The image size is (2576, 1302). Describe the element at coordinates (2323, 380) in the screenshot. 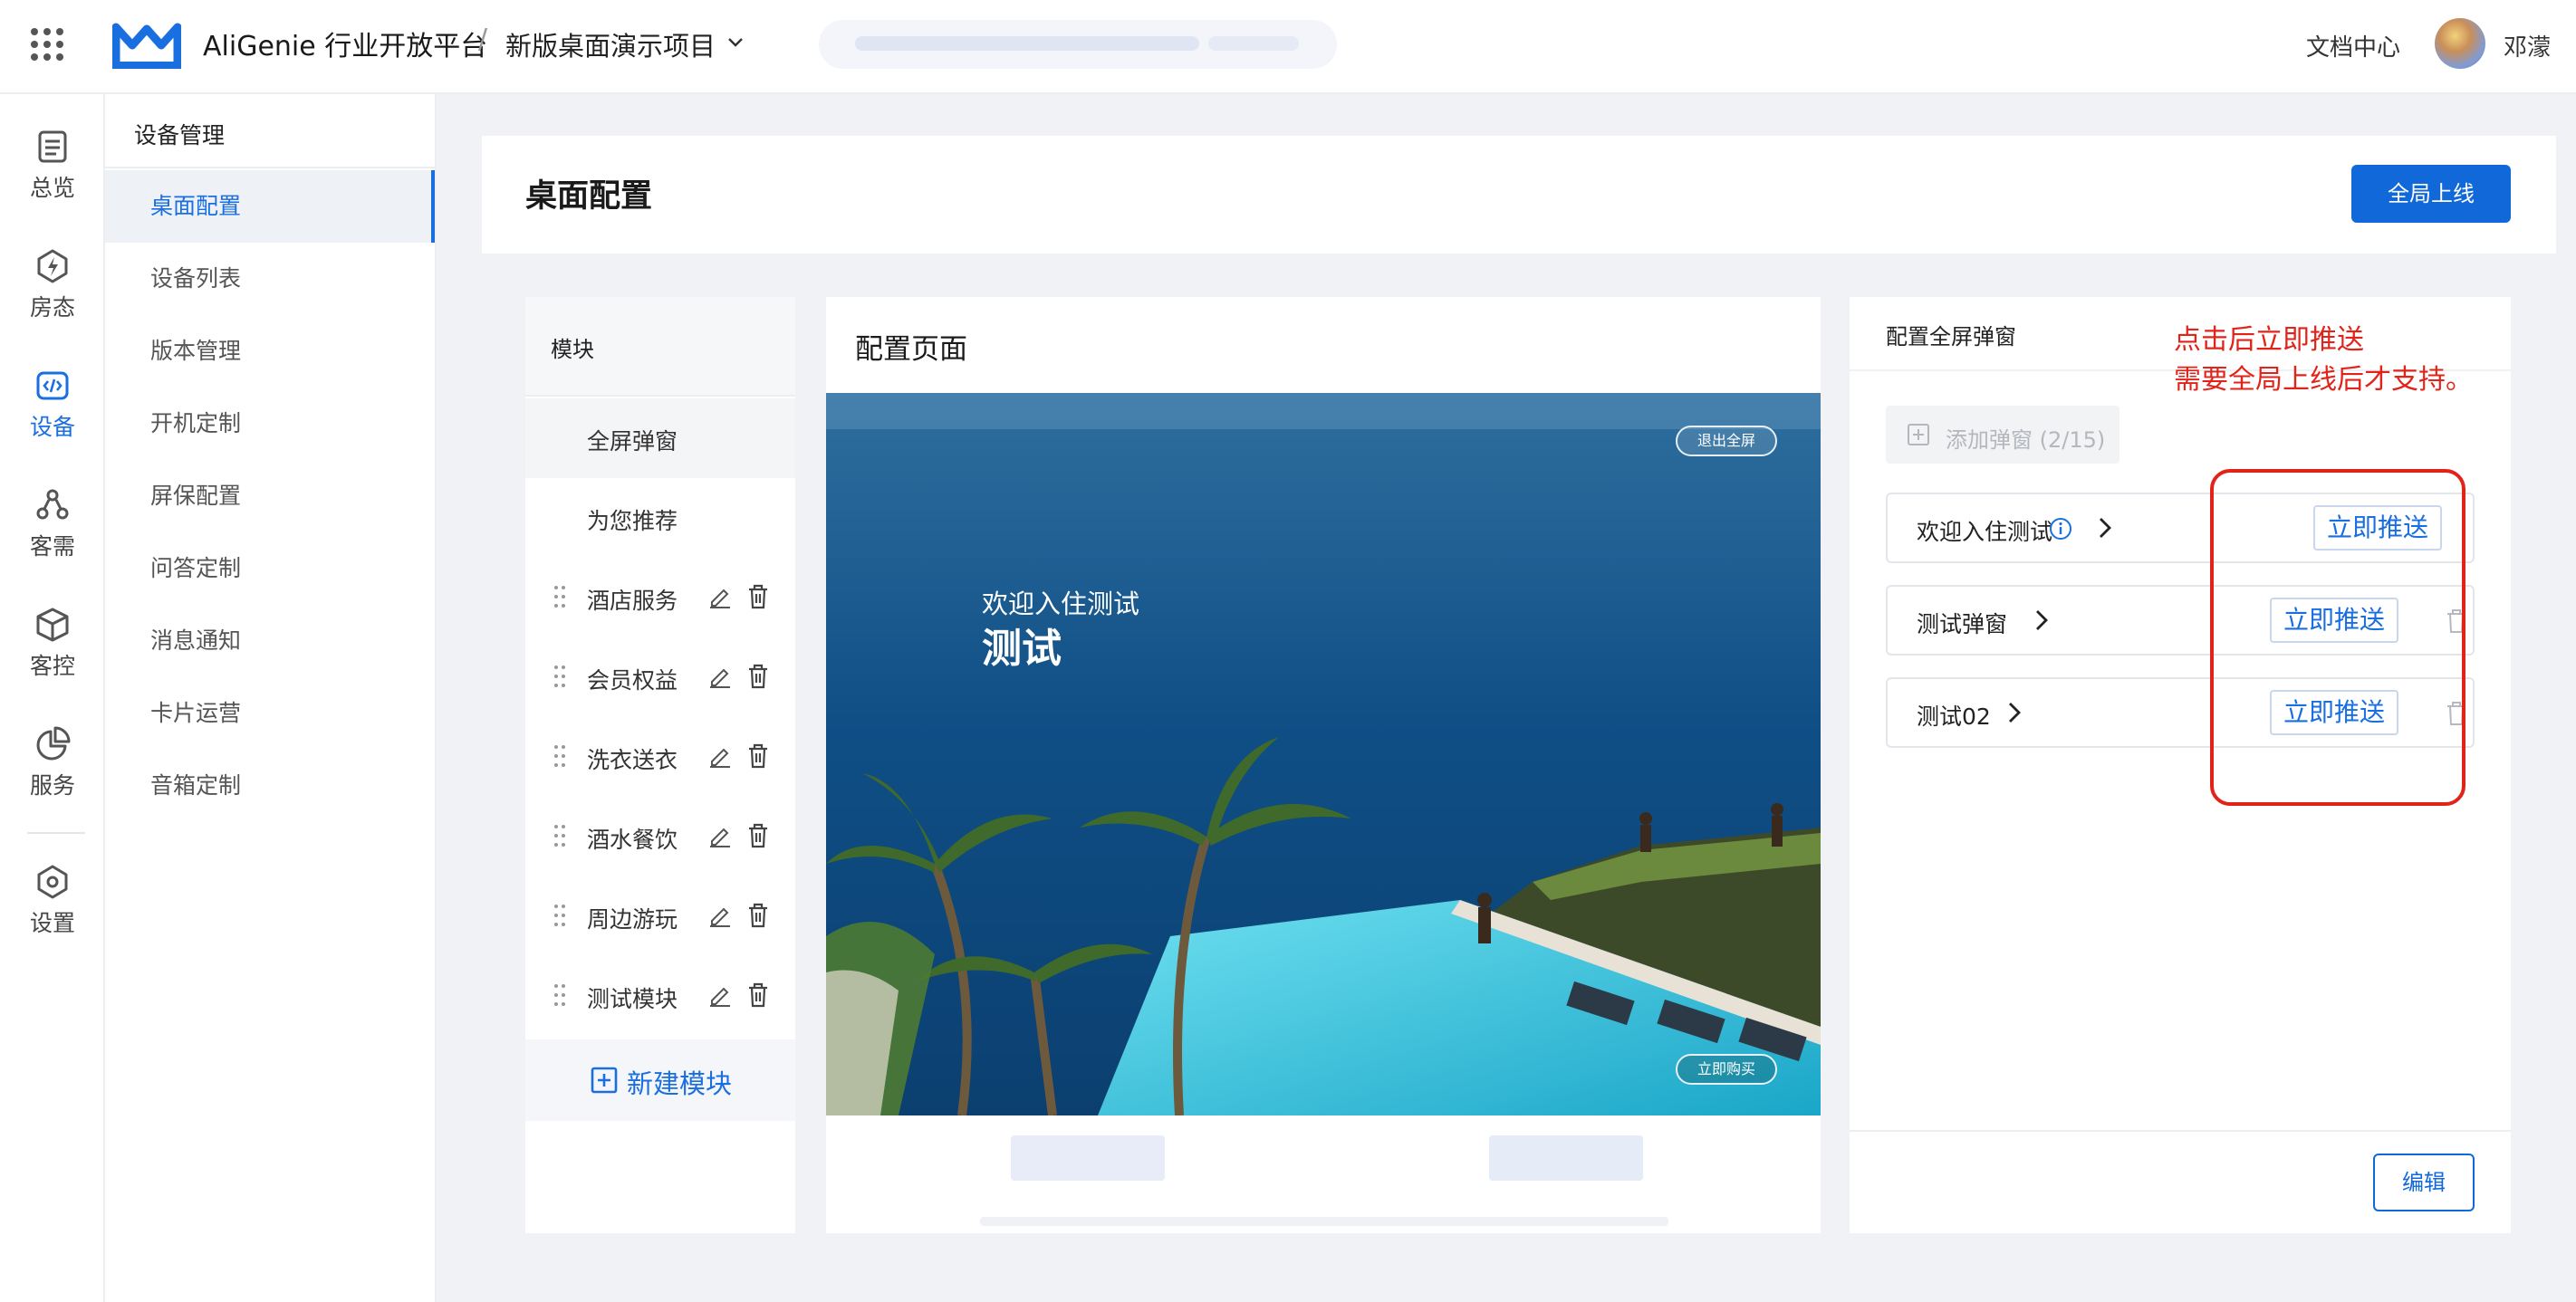

I see `annotation-line: 需要全局上线后才支持。` at that location.